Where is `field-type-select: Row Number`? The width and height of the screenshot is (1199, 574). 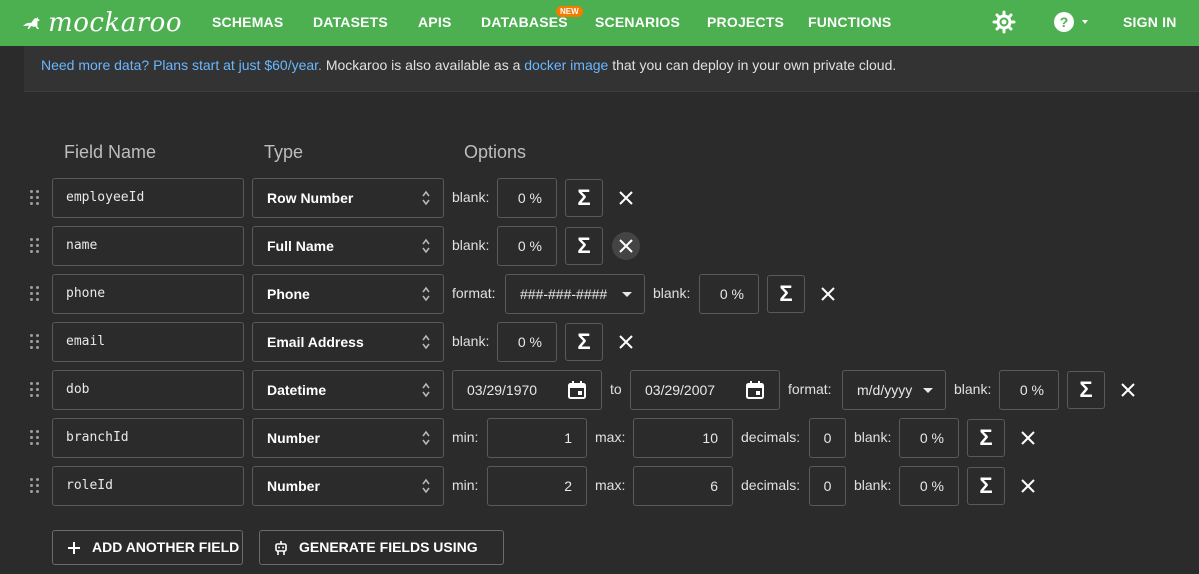 field-type-select: Row Number is located at coordinates (348, 198).